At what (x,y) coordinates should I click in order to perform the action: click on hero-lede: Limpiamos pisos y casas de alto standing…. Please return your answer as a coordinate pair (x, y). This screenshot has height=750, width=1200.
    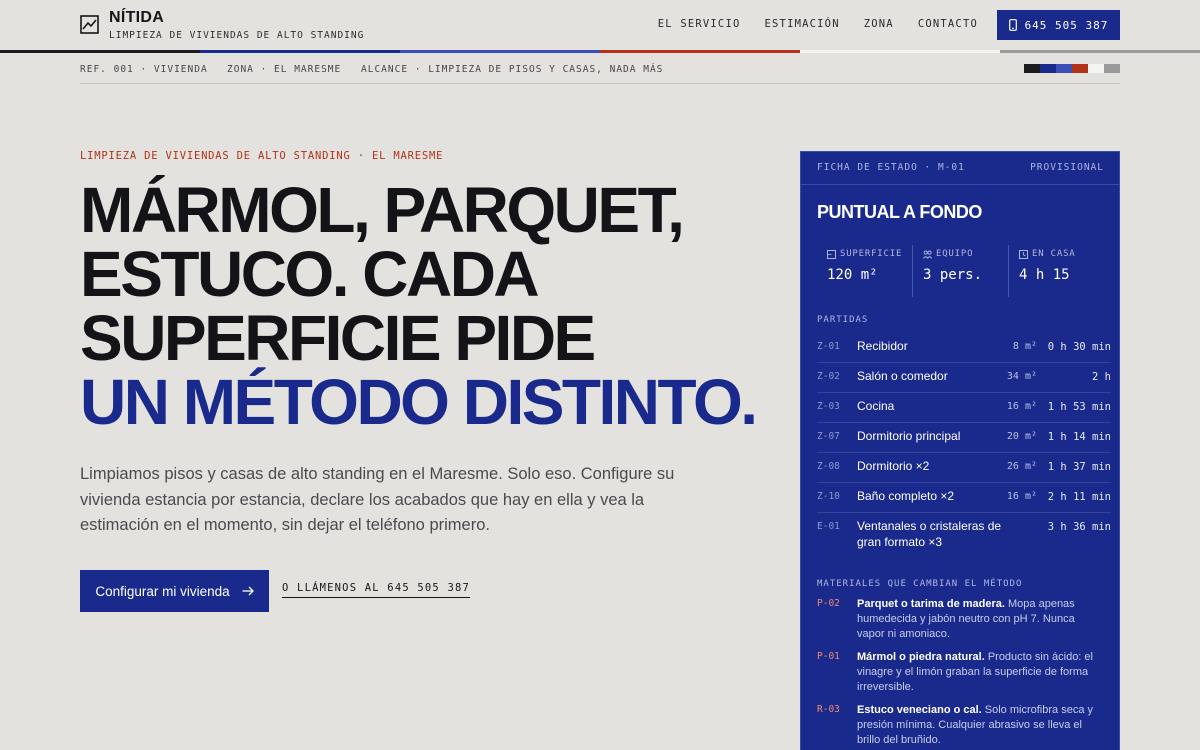
    Looking at the image, I should click on (377, 499).